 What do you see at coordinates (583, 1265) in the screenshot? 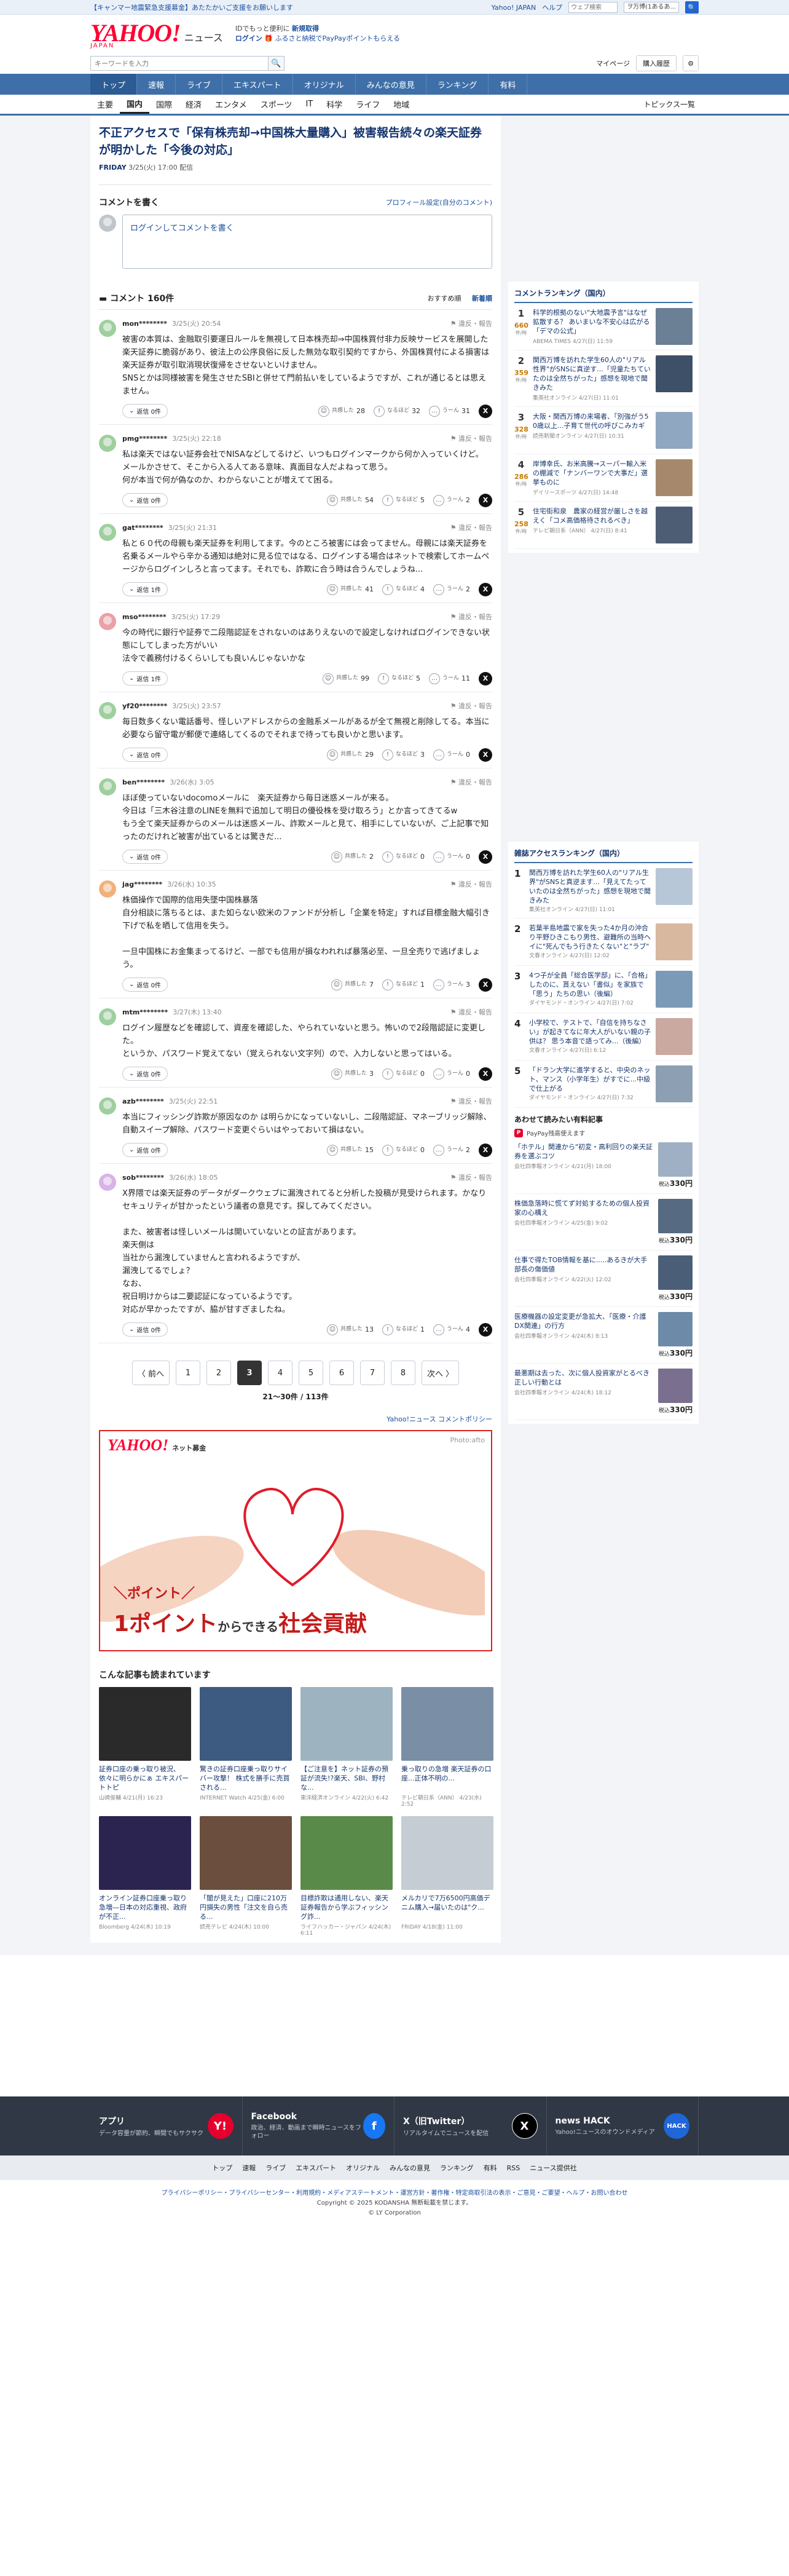
I see `paid-title: 仕事で得たTOB情報を基に.....あるきが大手 部長の傷価値` at bounding box center [583, 1265].